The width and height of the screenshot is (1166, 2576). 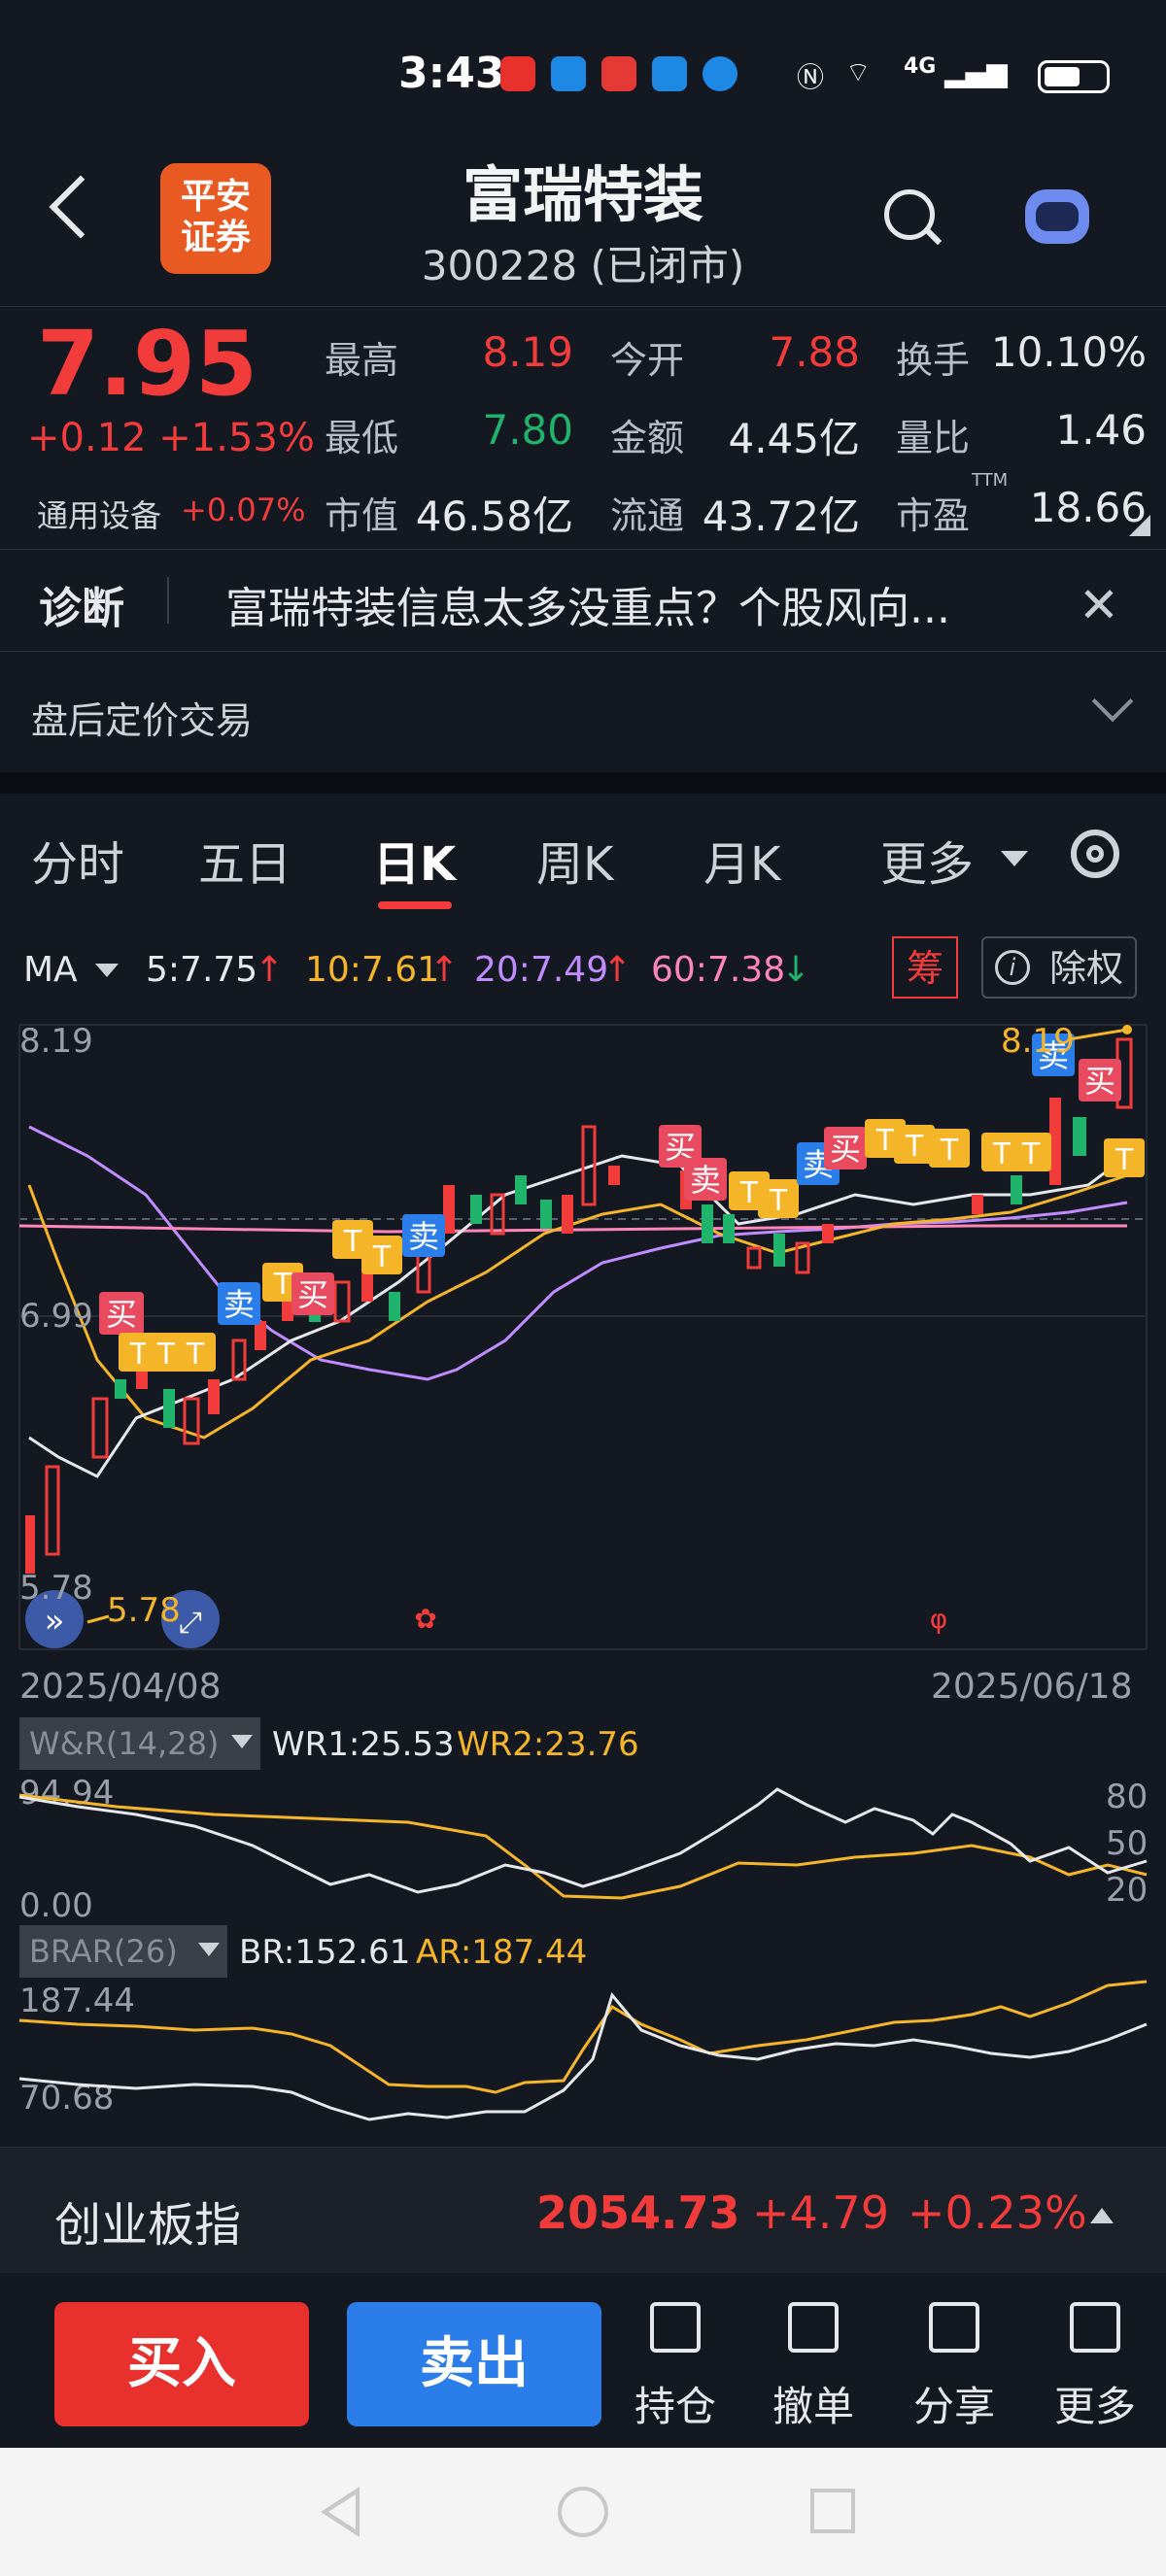 I want to click on gear-icon-center, so click(x=1095, y=854).